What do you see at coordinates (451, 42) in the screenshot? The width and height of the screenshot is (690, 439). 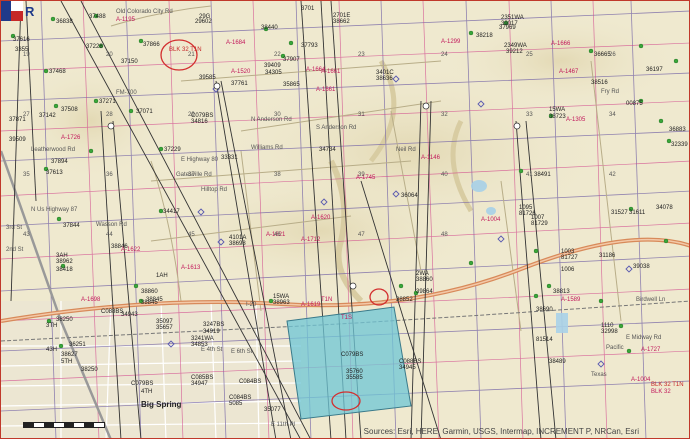 I see `section-label: A-1299` at bounding box center [451, 42].